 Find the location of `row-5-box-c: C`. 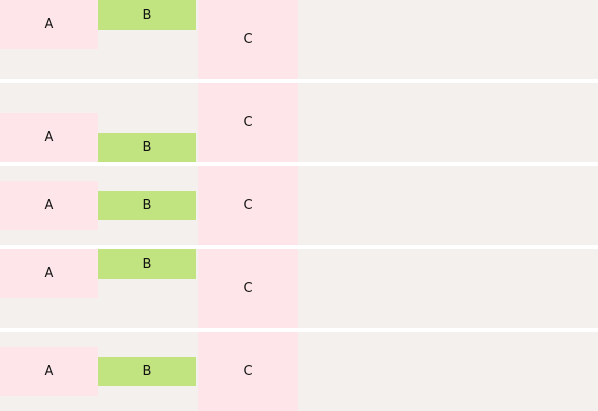

row-5-box-c: C is located at coordinates (248, 371).